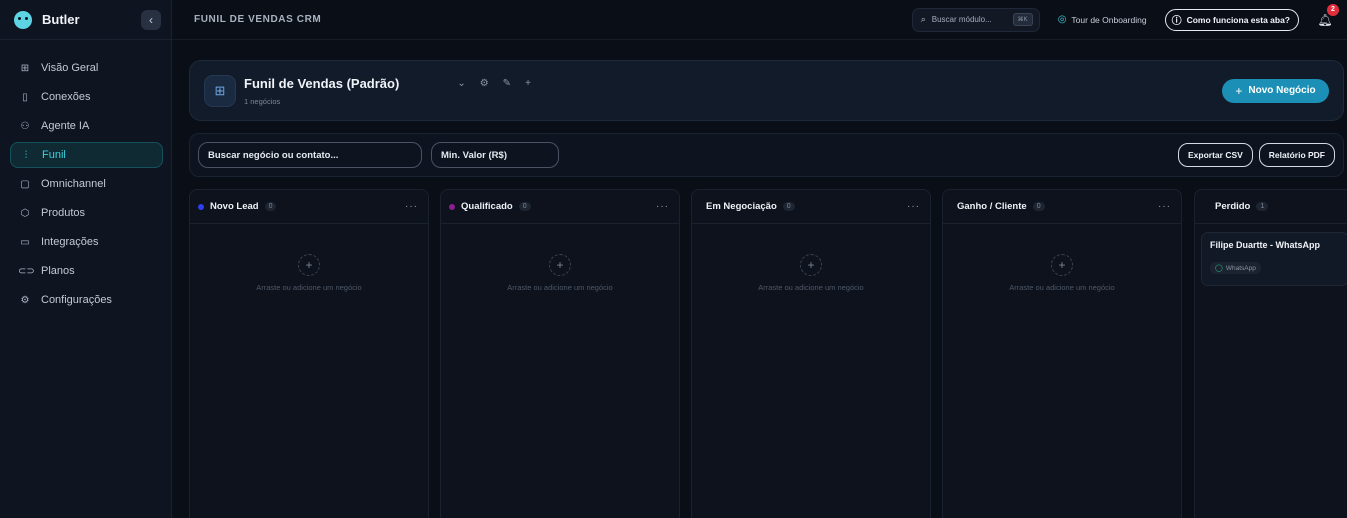  Describe the element at coordinates (487, 206) in the screenshot. I see `column-title: Qualificado` at that location.